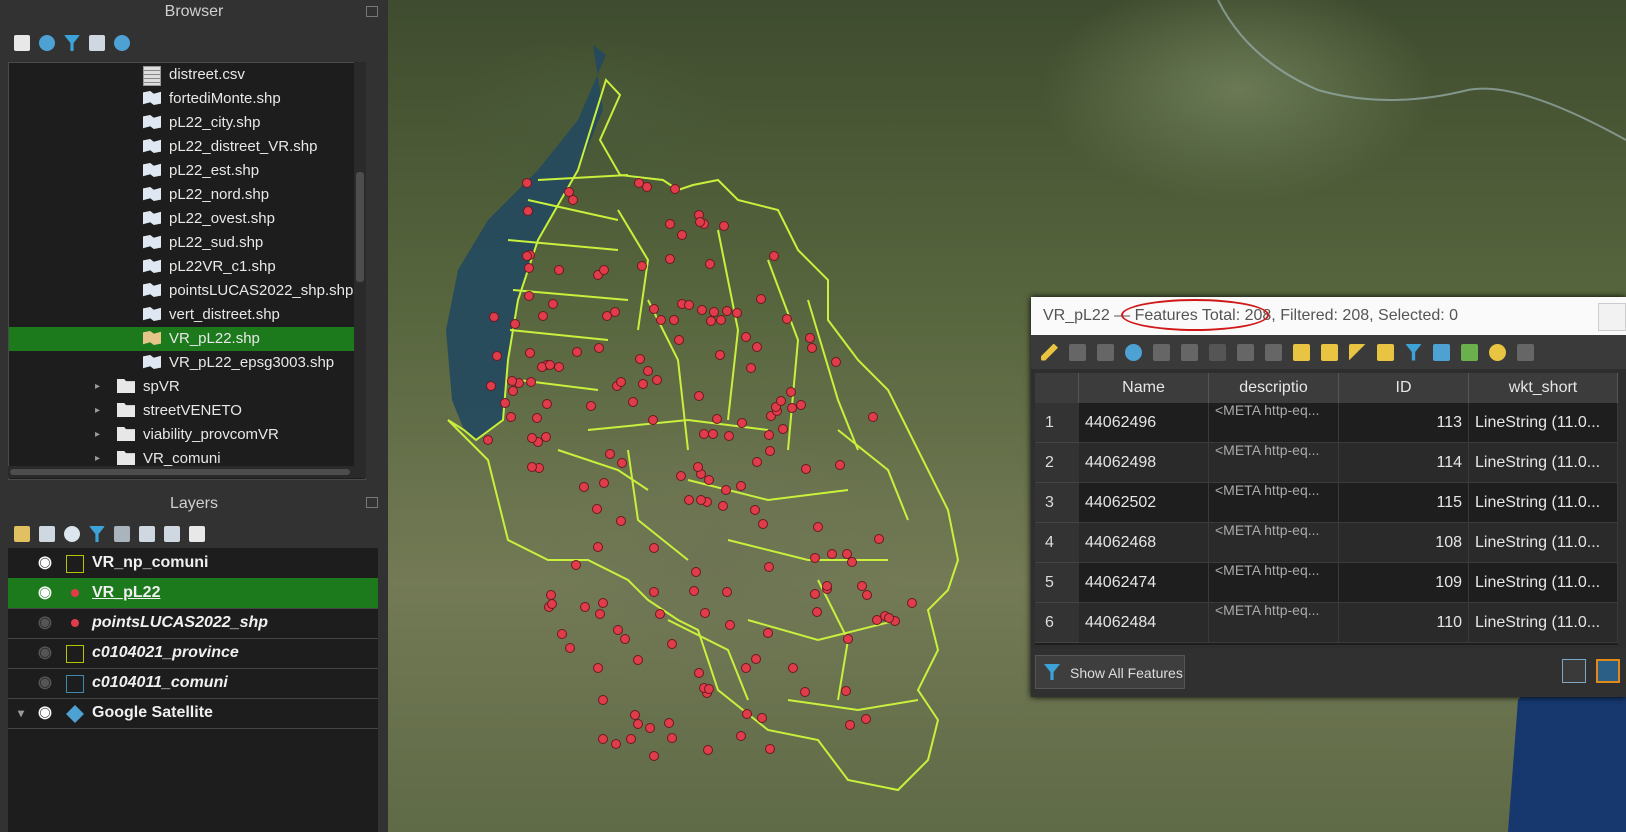  What do you see at coordinates (187, 243) in the screenshot?
I see `browser-item: pL22_sud.shp` at bounding box center [187, 243].